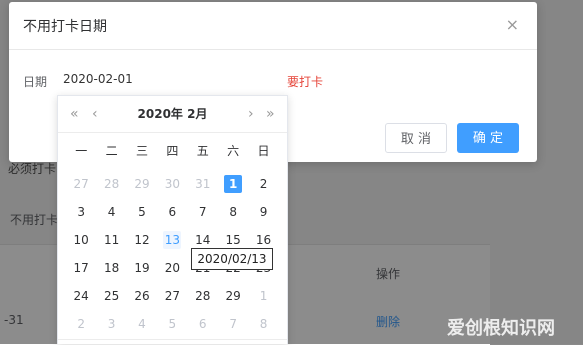  I want to click on calendar-week-row: 24 25 26 27 28 29 1, so click(172, 296).